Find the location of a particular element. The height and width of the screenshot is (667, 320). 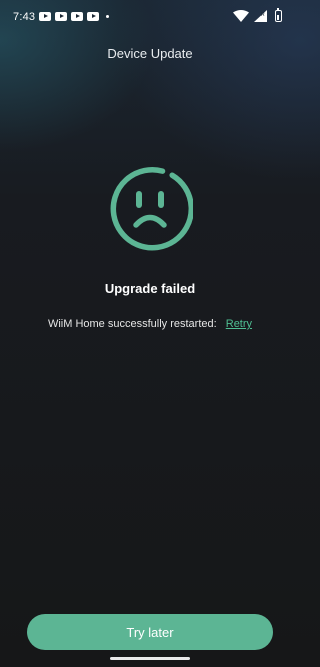

wifi-icon is located at coordinates (241, 16).